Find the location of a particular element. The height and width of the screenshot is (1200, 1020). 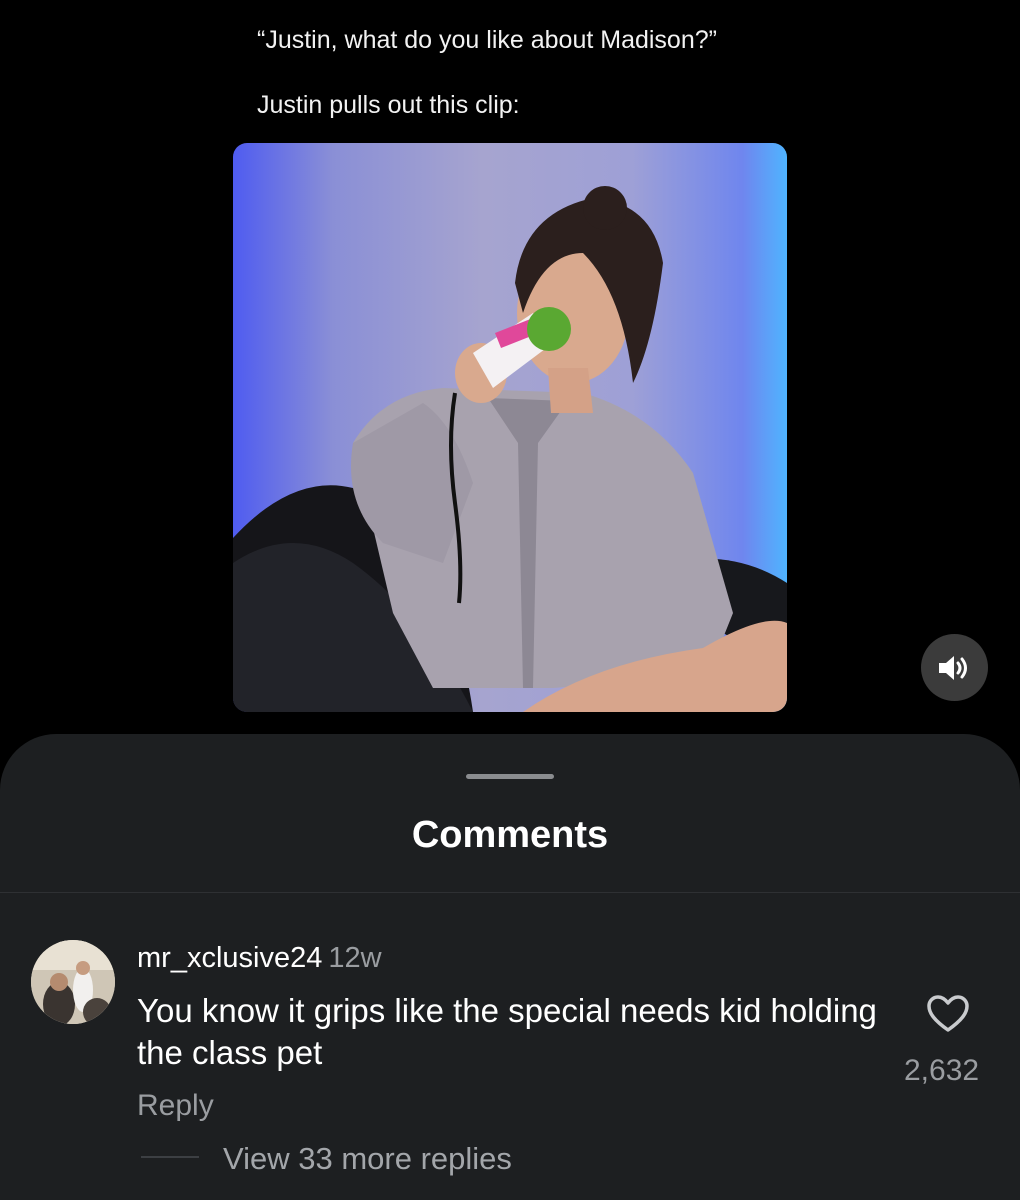

avatar-photo is located at coordinates (73, 982).